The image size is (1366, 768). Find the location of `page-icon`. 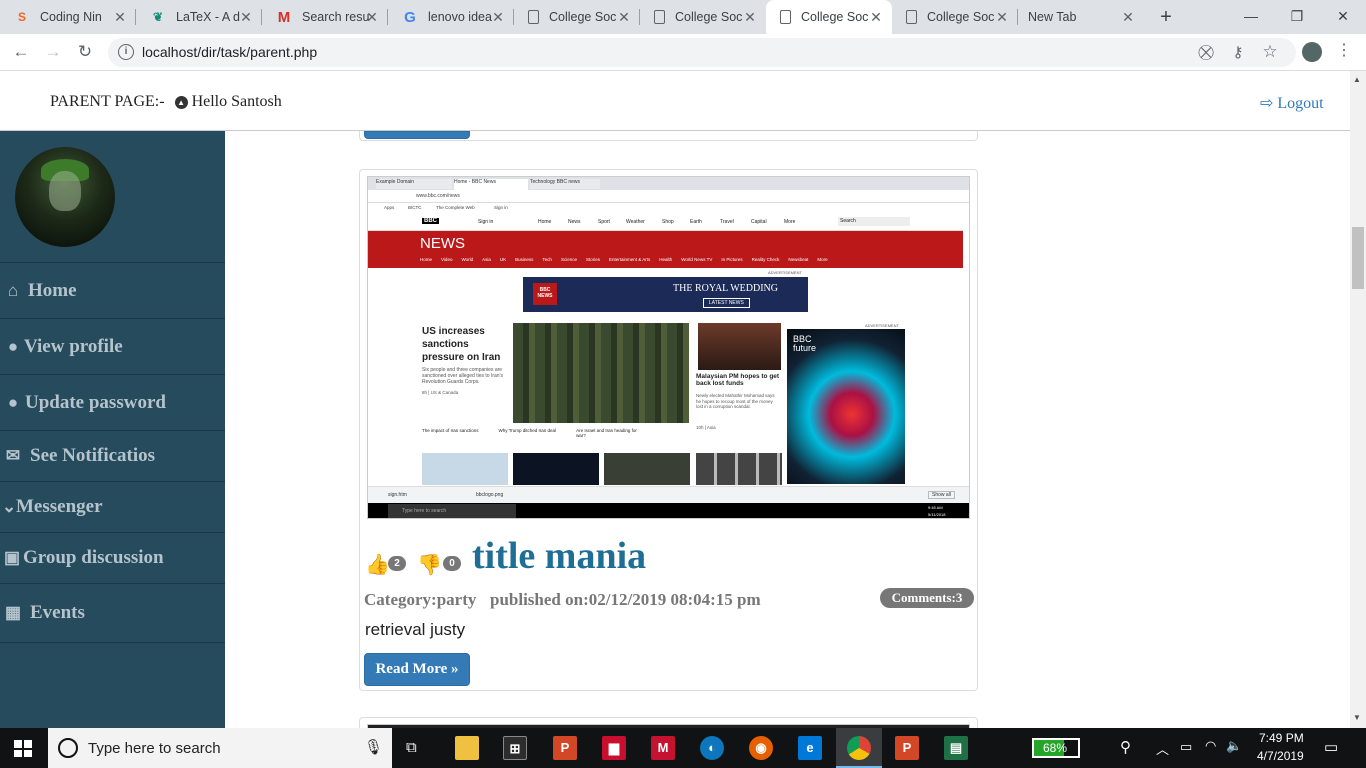

page-icon is located at coordinates (785, 17).